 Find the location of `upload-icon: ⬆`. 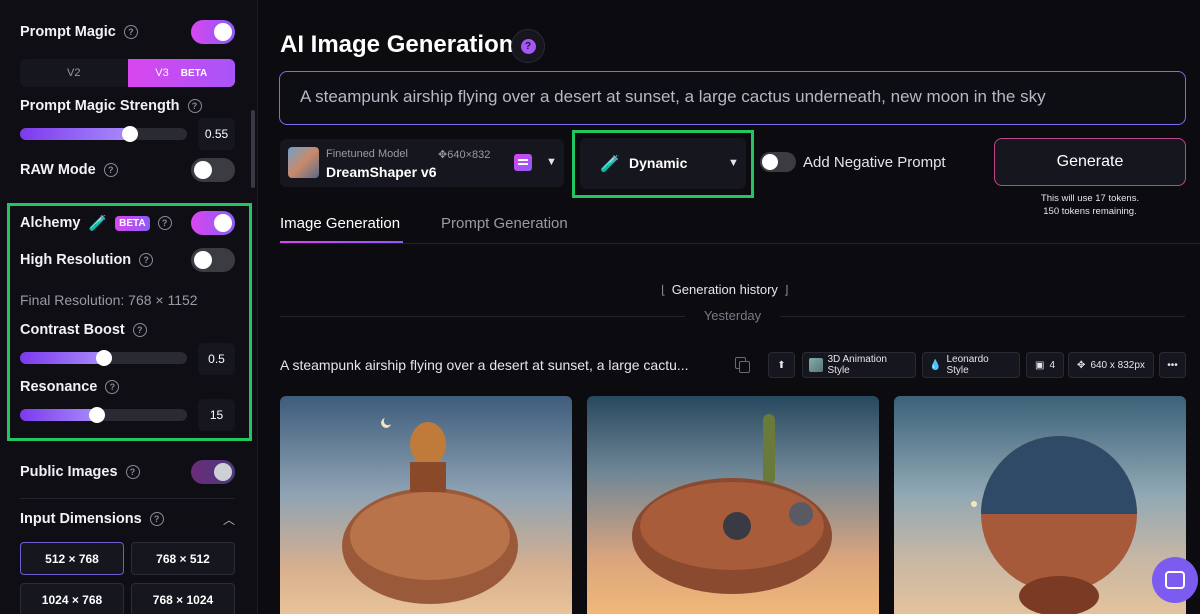

upload-icon: ⬆ is located at coordinates (781, 365).